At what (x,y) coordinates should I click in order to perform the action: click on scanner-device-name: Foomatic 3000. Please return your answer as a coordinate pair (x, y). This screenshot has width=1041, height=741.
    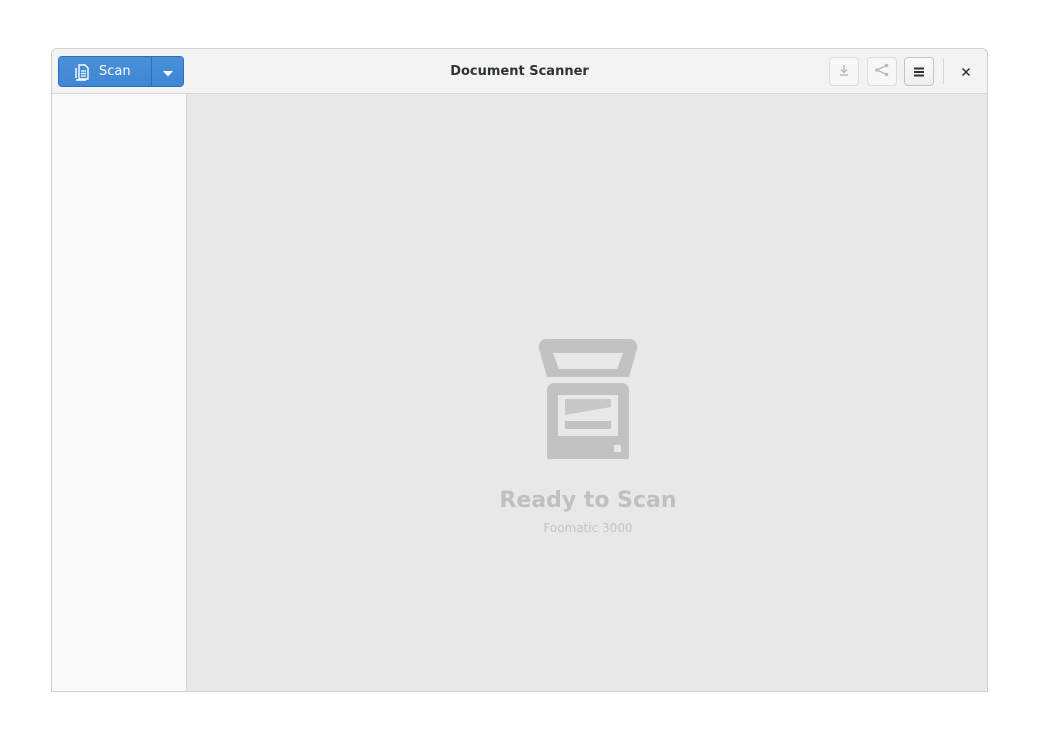
    Looking at the image, I should click on (588, 528).